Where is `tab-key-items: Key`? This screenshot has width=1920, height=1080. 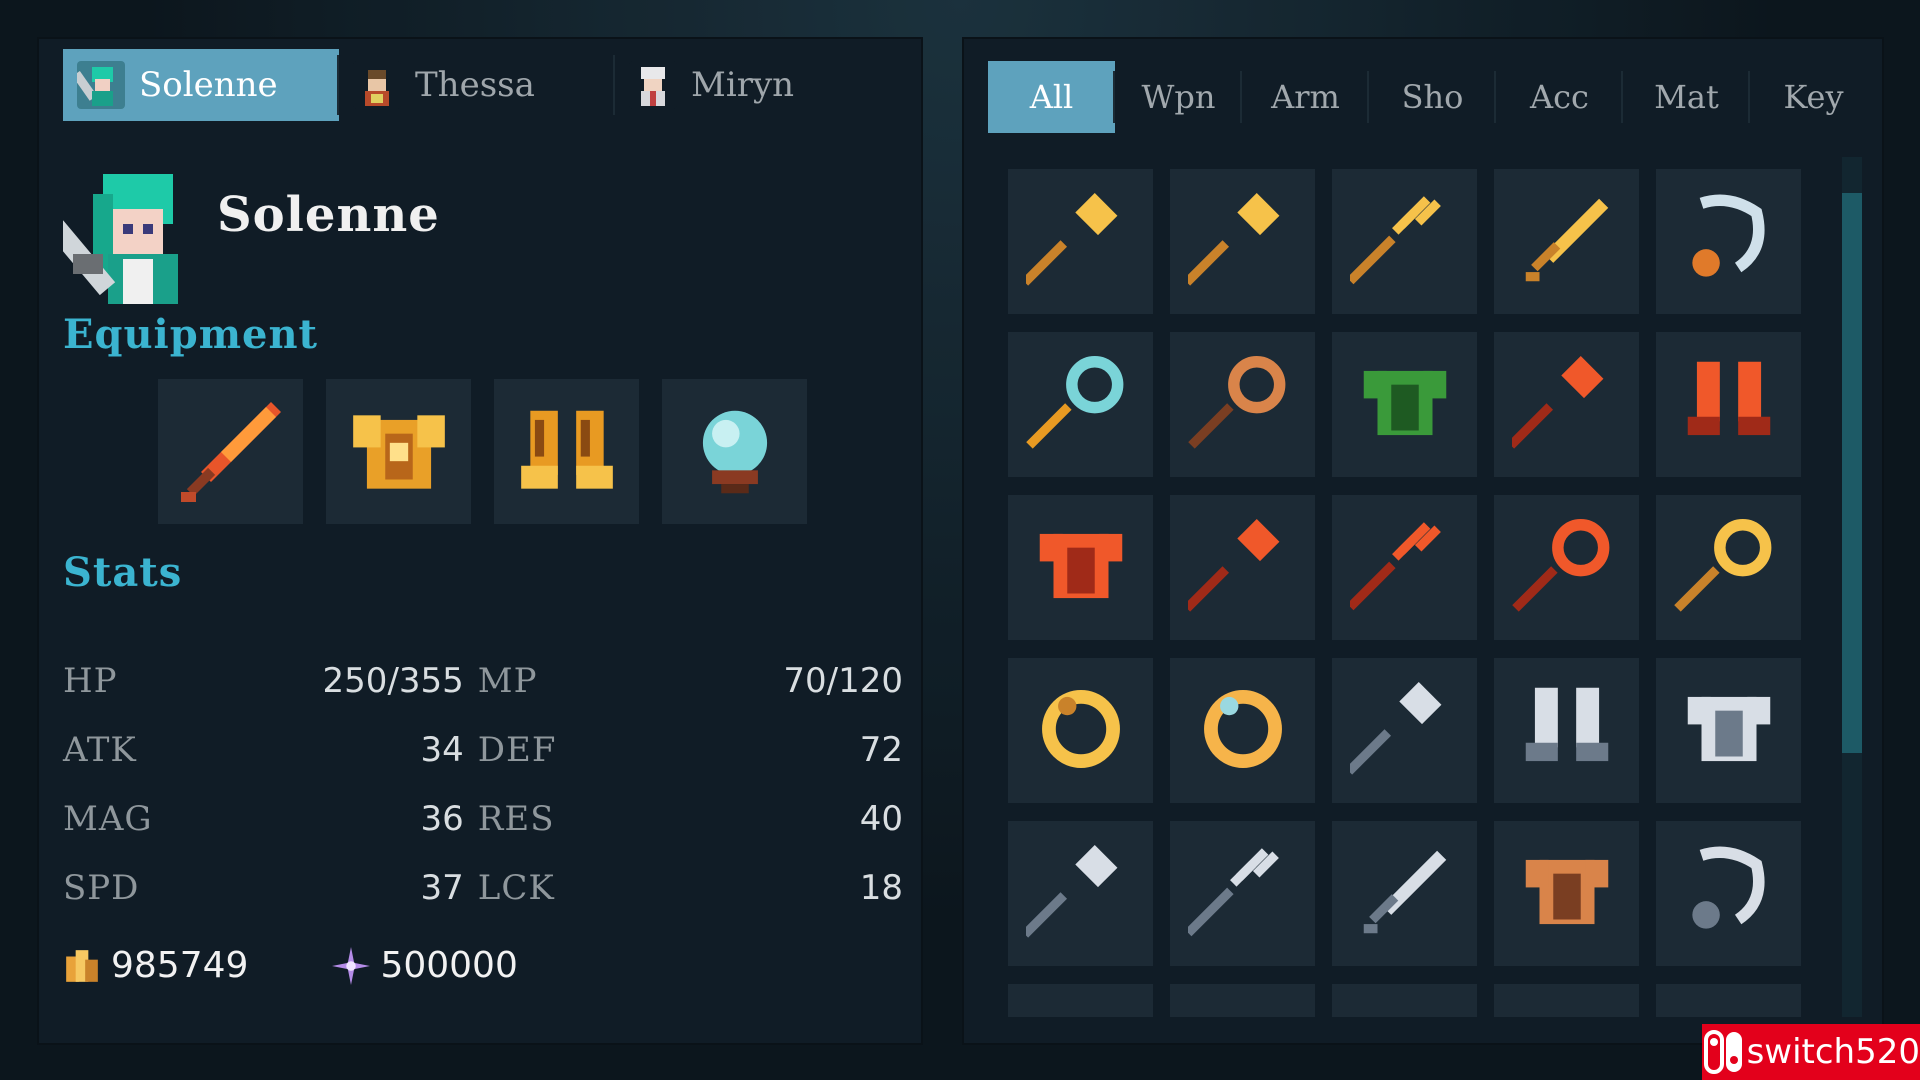
tab-key-items: Key is located at coordinates (1813, 97).